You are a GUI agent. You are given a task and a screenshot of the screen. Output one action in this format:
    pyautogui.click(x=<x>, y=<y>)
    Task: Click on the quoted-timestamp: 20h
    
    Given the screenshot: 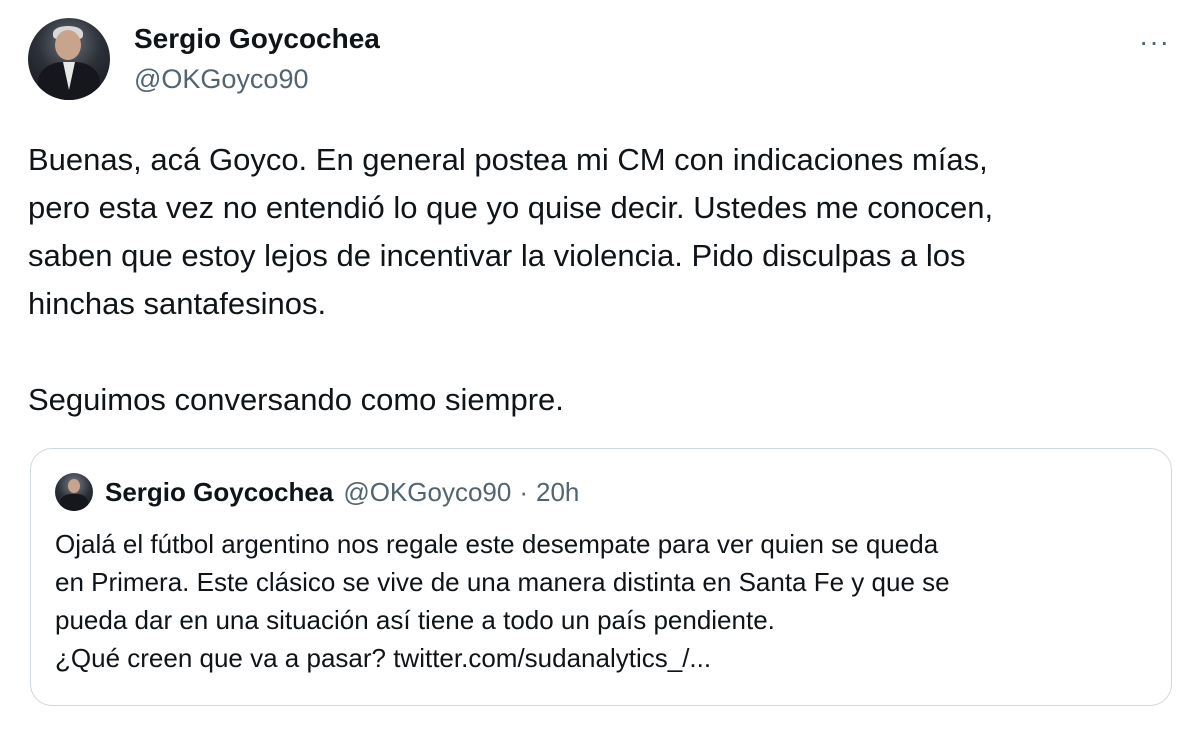 What is the action you would take?
    pyautogui.click(x=557, y=492)
    